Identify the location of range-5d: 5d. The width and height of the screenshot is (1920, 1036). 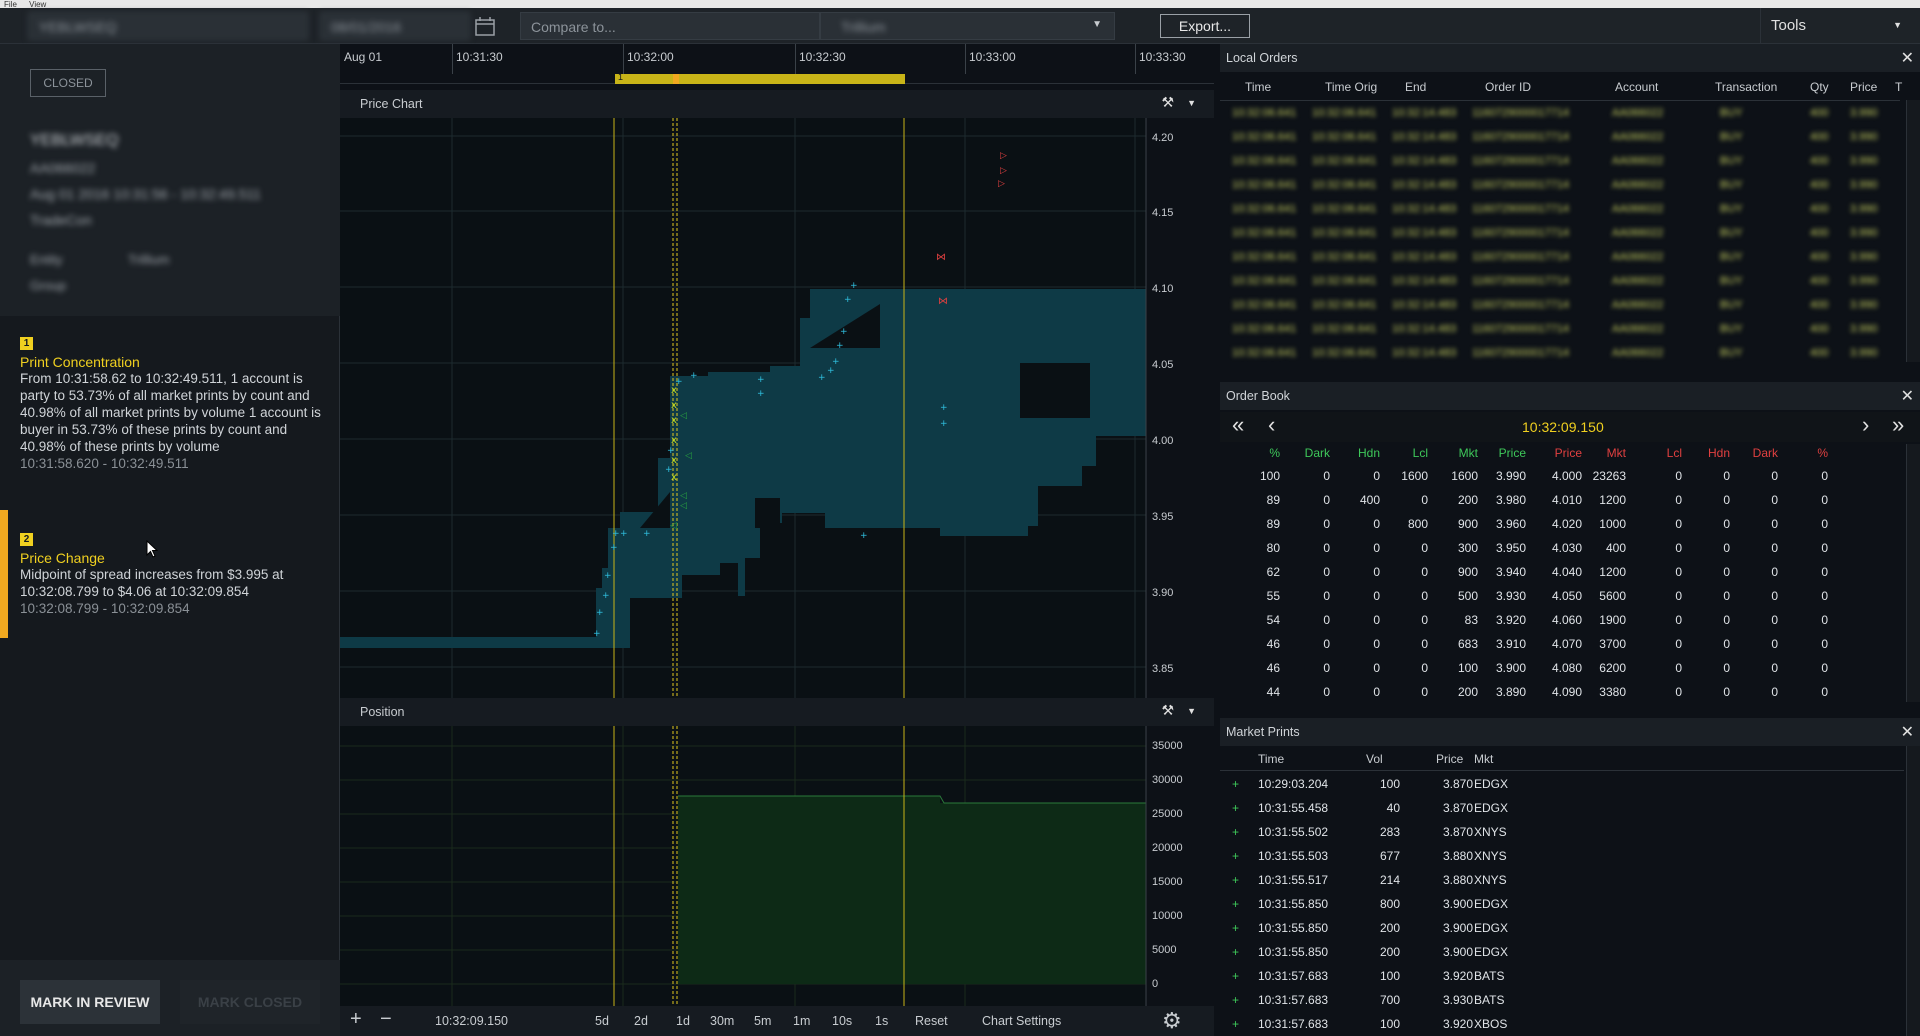
(602, 1021).